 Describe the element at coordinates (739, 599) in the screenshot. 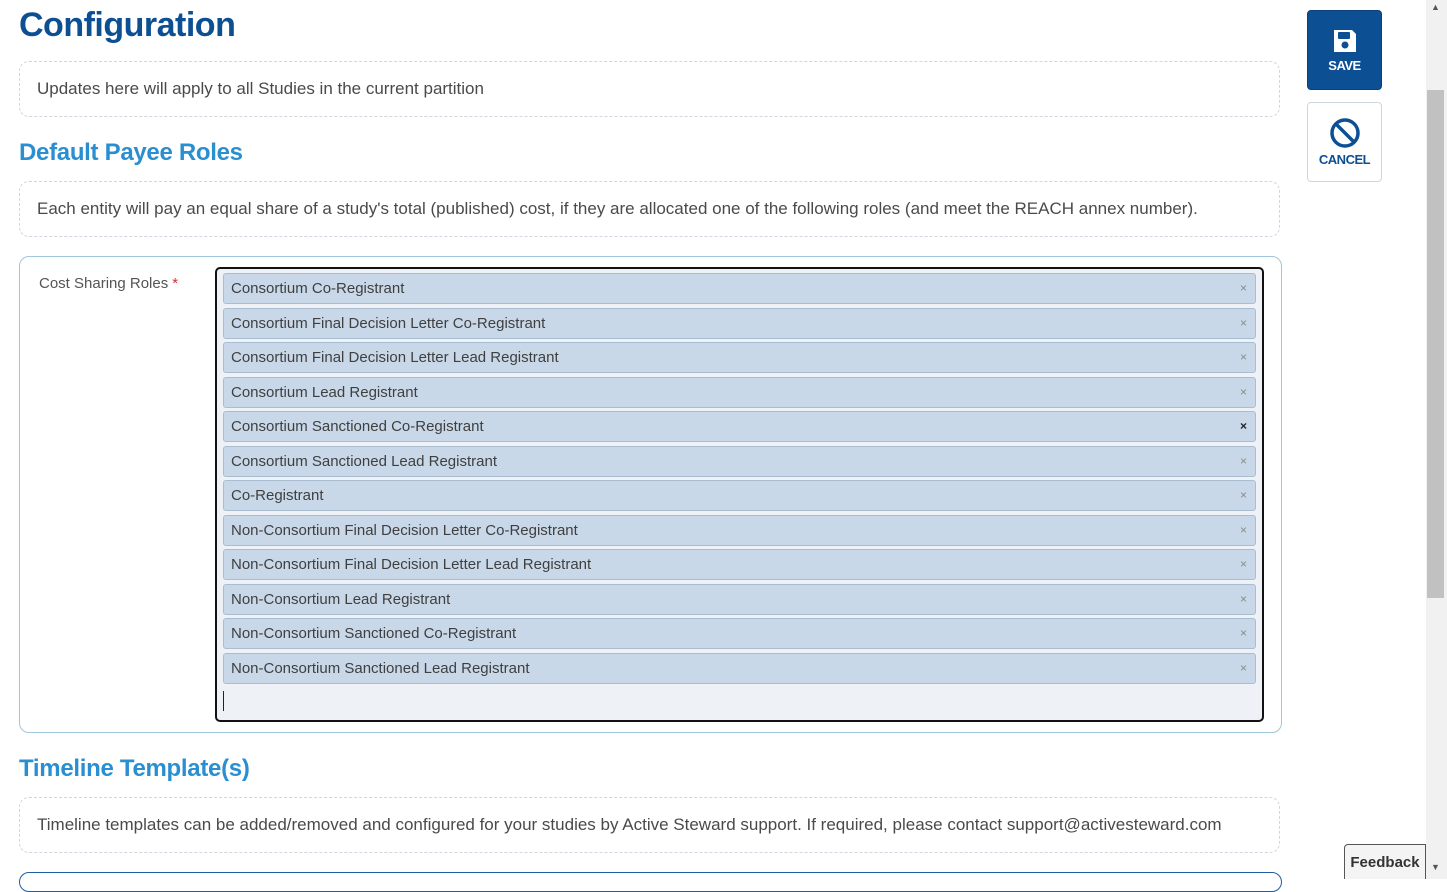

I see `role-tag: Non-Consortium Lead Registrant ×` at that location.